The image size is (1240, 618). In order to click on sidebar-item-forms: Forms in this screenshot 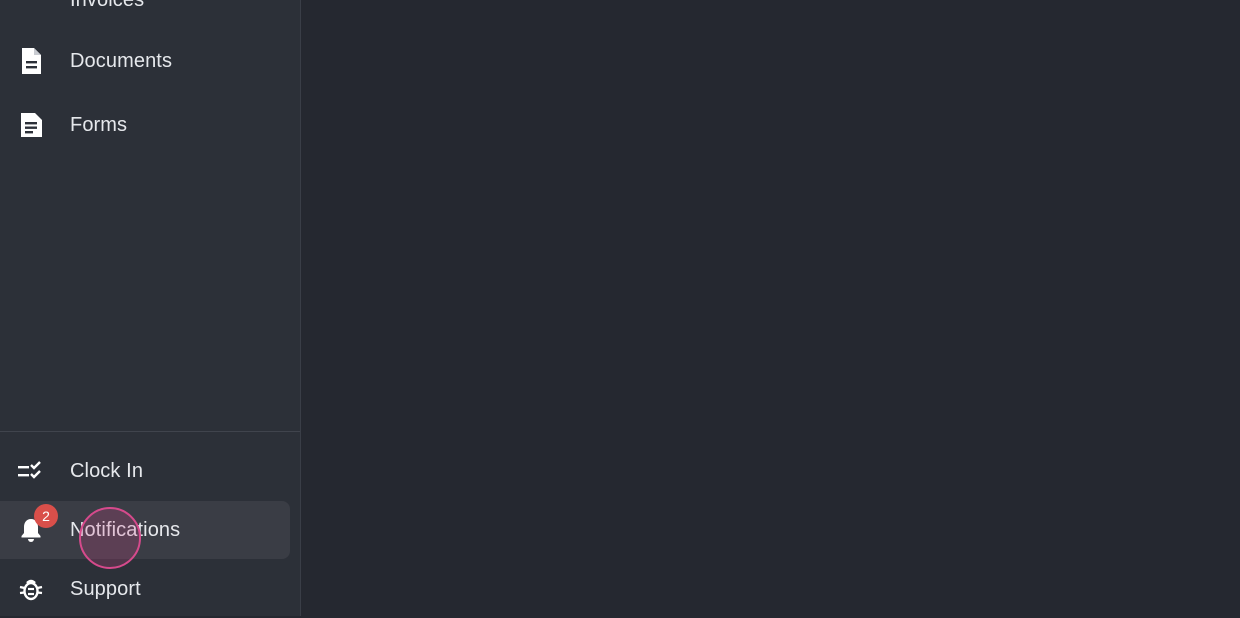, I will do `click(145, 125)`.